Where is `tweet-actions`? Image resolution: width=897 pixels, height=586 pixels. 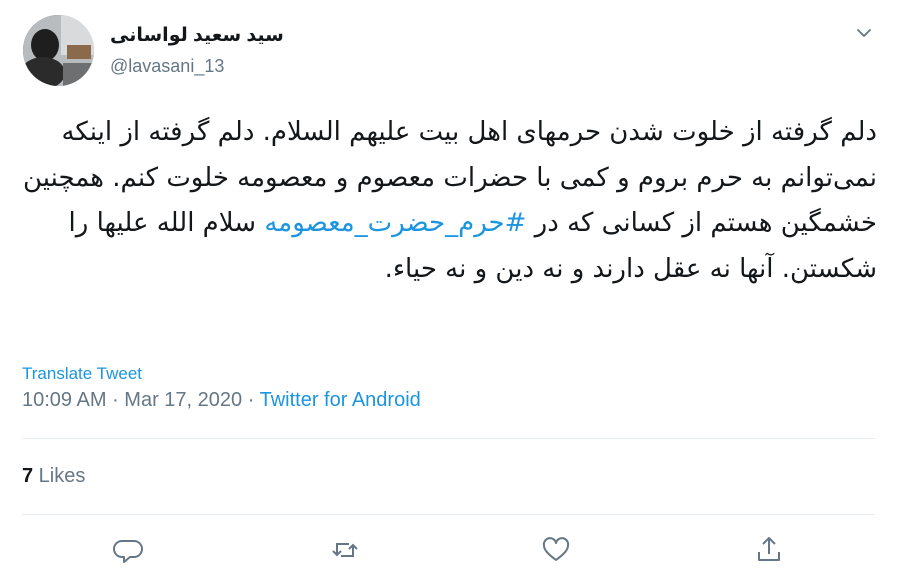
tweet-actions is located at coordinates (448, 551).